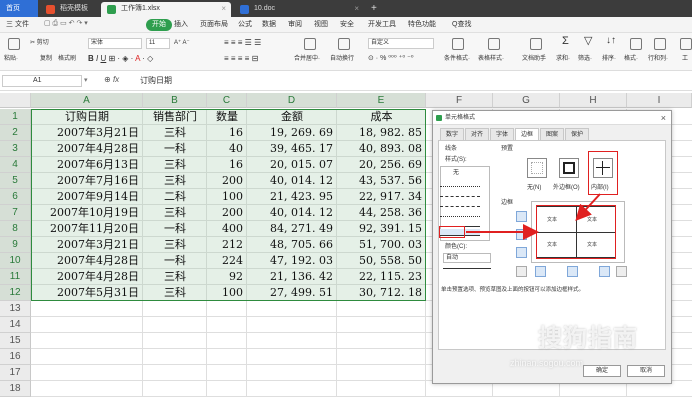 This screenshot has width=692, height=401. Describe the element at coordinates (547, 363) in the screenshot. I see `watermark-url: zhinan.sogou.com` at that location.